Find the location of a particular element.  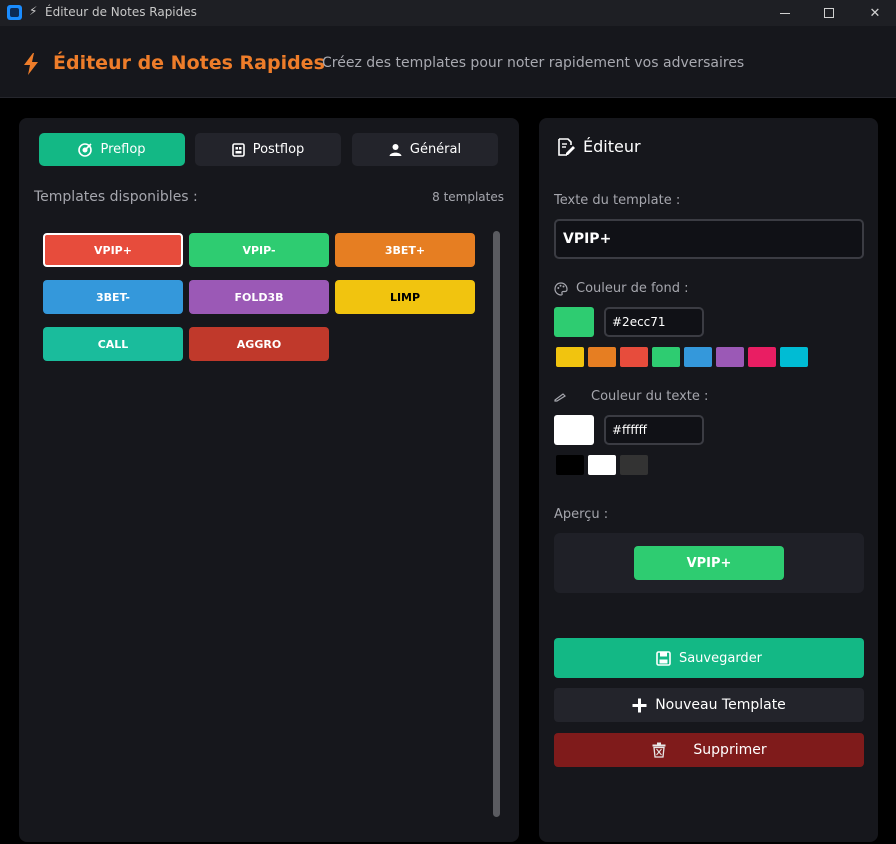

tab-postflop: Postflop is located at coordinates (268, 149).